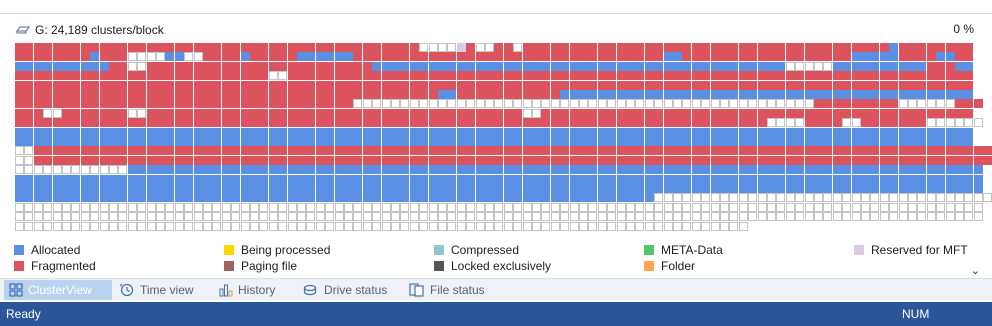 This screenshot has width=992, height=326. Describe the element at coordinates (19, 250) in the screenshot. I see `allocated-swatch` at that location.